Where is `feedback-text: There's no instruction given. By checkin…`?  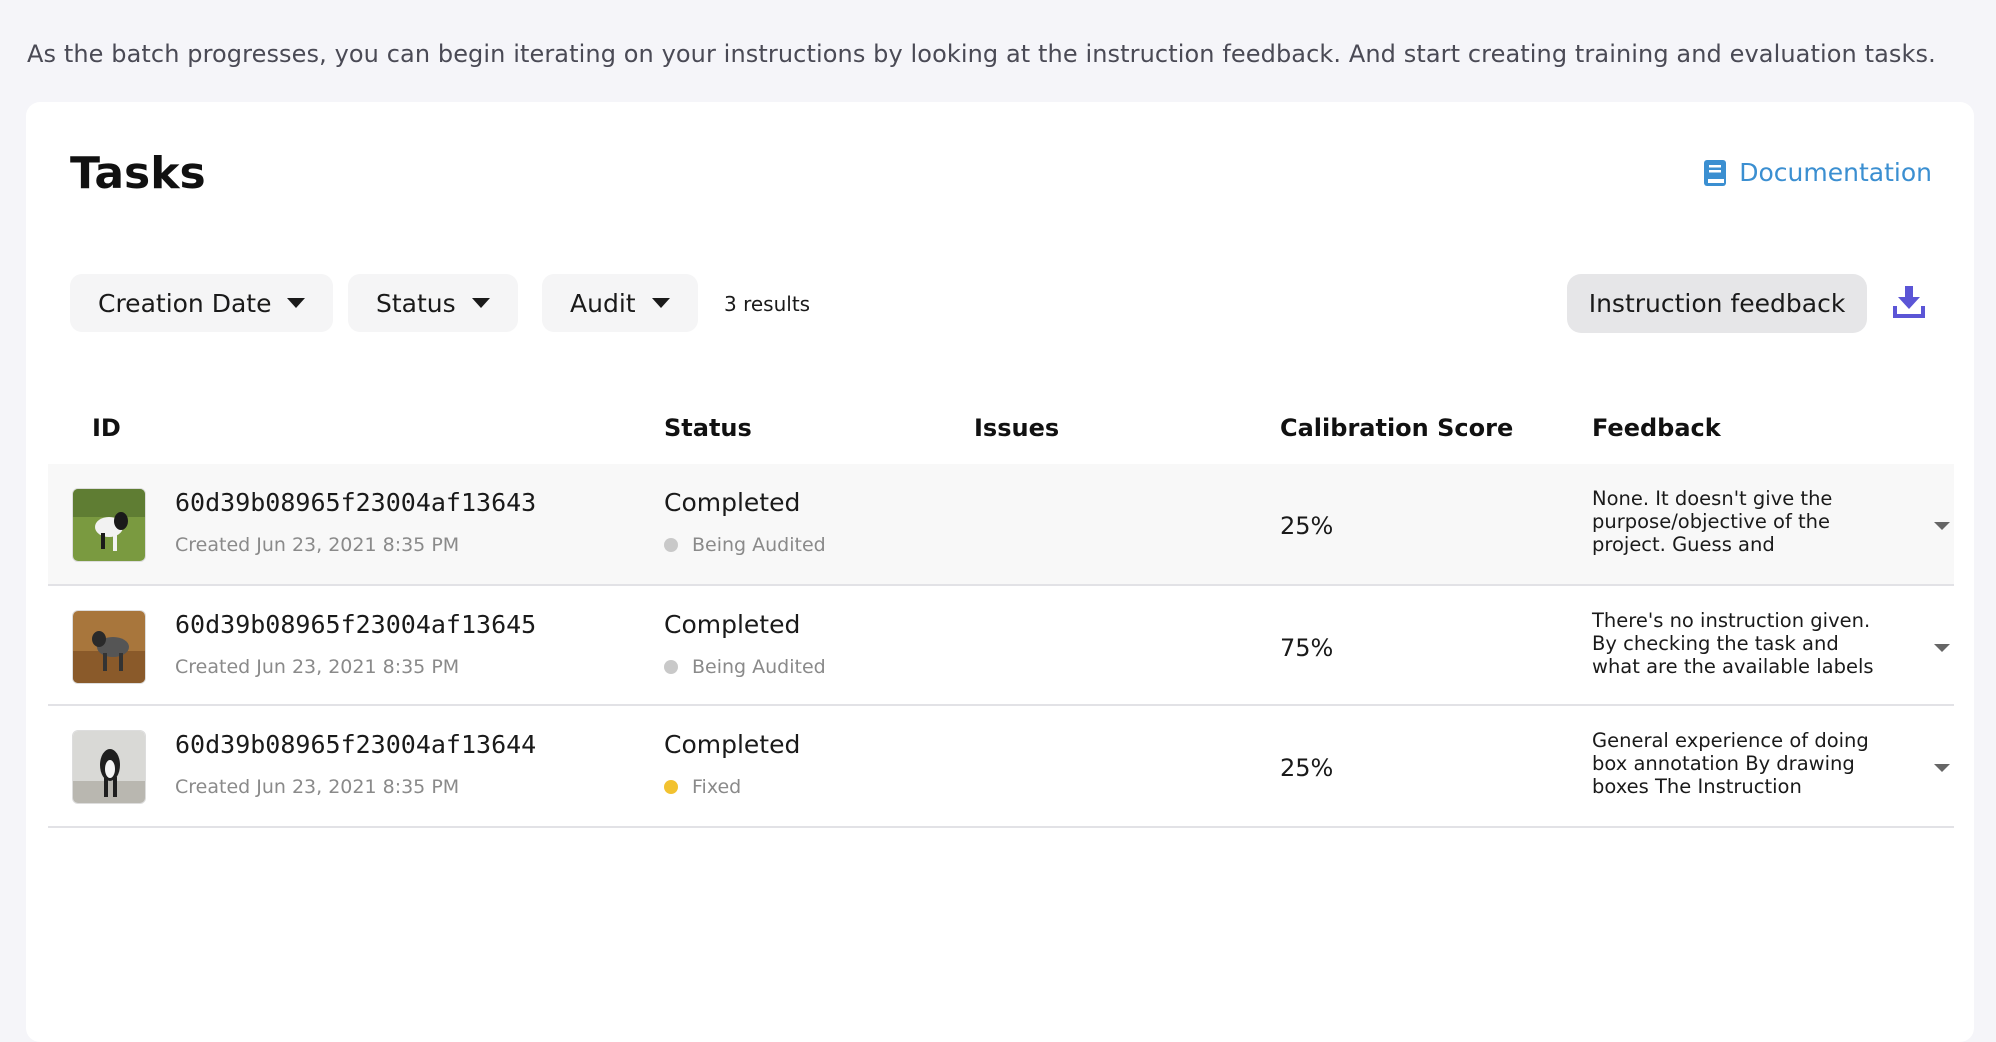
feedback-text: There's no instruction given. By checkin… is located at coordinates (1733, 643).